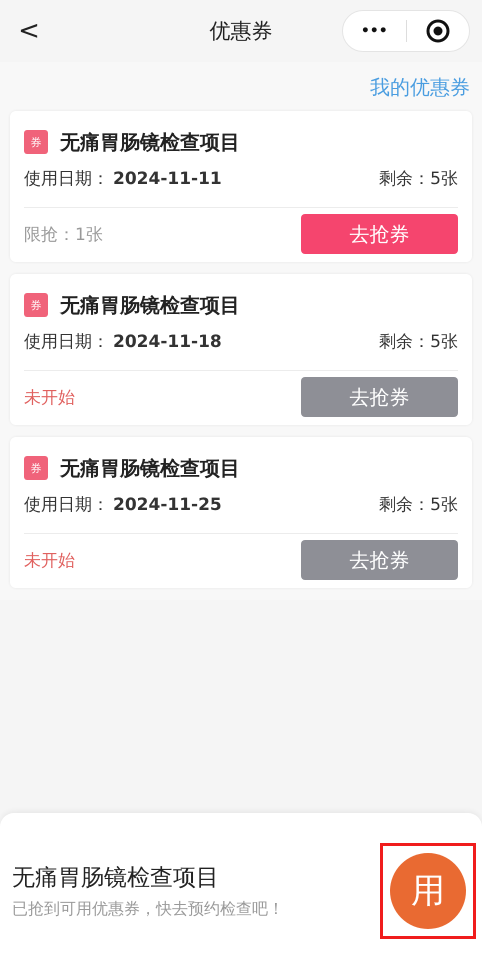 This screenshot has height=959, width=482. Describe the element at coordinates (374, 31) in the screenshot. I see `more-button: •••` at that location.